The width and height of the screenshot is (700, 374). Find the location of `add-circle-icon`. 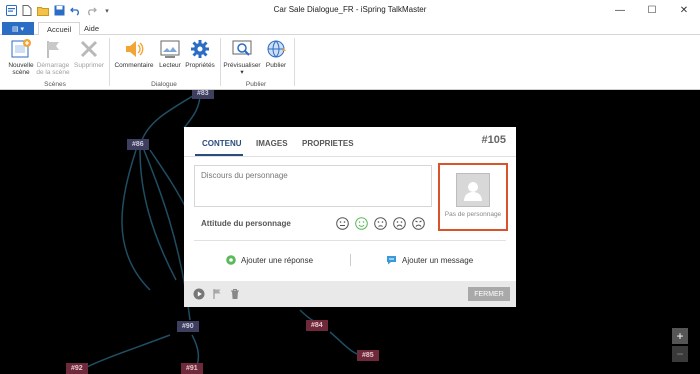

add-circle-icon is located at coordinates (231, 260).